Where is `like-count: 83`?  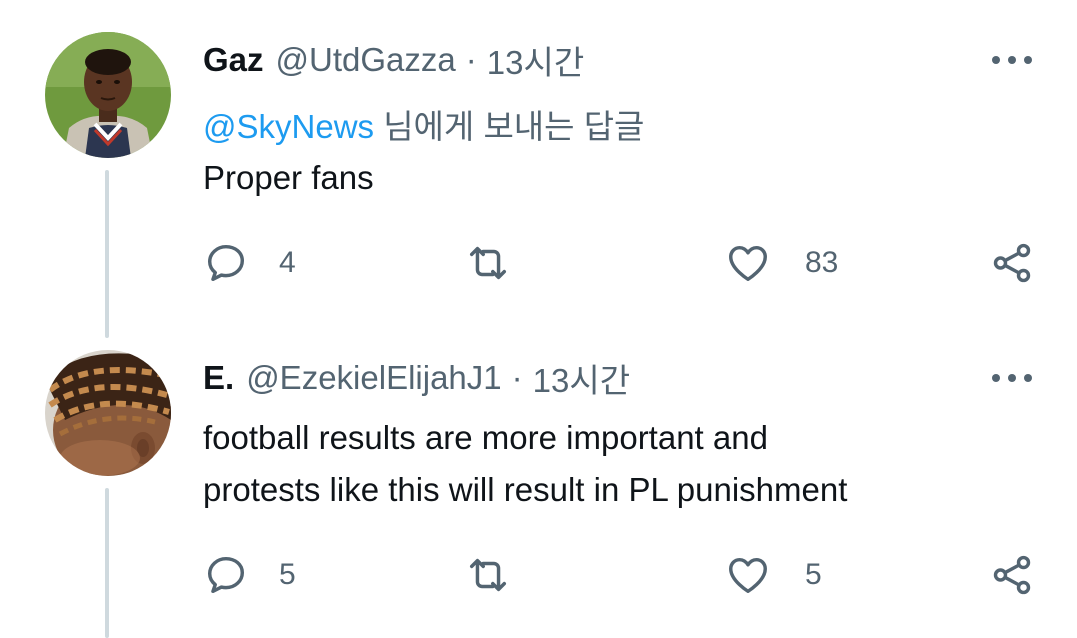
like-count: 83 is located at coordinates (822, 262).